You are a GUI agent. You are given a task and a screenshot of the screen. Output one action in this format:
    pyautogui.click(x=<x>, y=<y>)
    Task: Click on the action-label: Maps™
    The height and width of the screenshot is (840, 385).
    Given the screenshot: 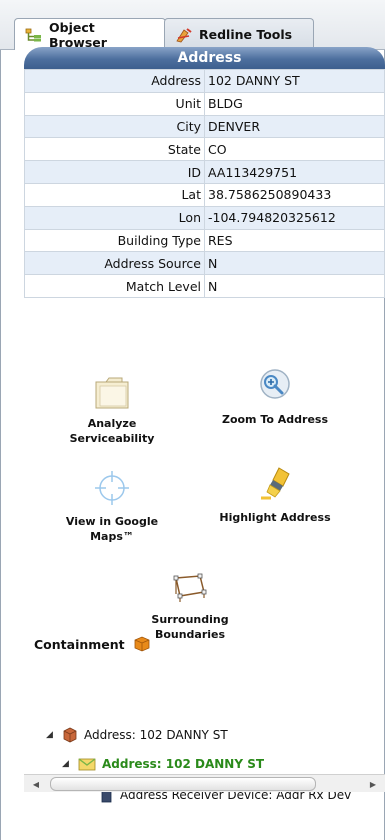 What is the action you would take?
    pyautogui.click(x=112, y=536)
    